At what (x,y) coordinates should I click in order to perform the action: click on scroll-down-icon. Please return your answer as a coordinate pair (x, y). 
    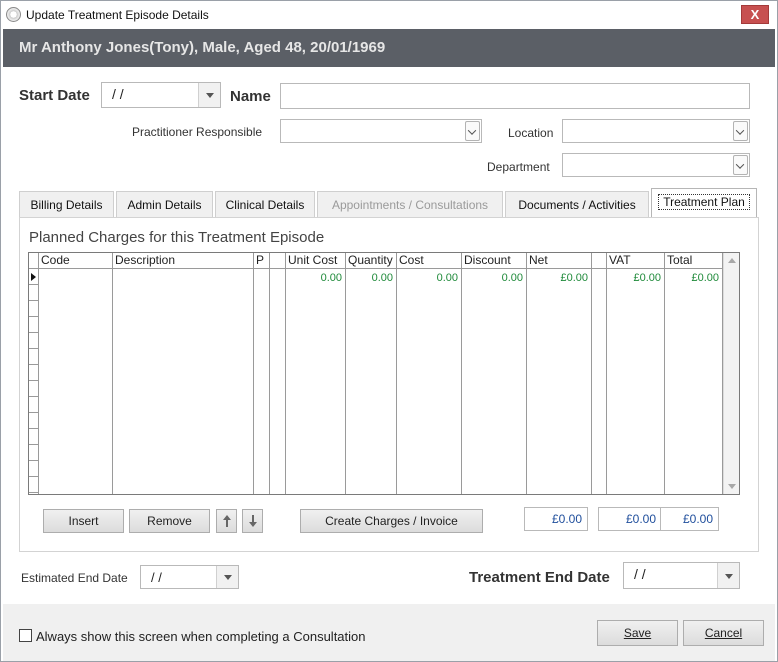
    Looking at the image, I should click on (732, 486).